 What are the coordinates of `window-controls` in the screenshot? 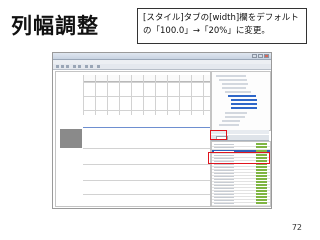 It's located at (260, 56).